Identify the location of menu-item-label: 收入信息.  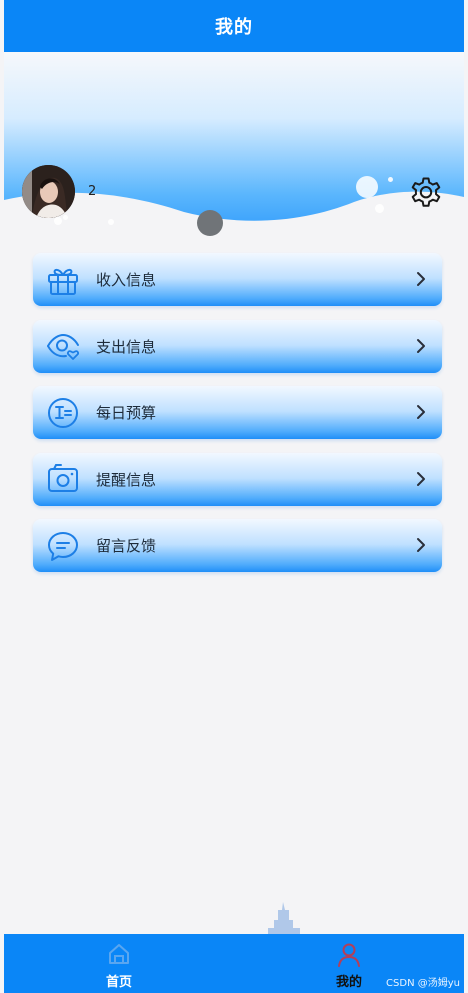
(126, 280).